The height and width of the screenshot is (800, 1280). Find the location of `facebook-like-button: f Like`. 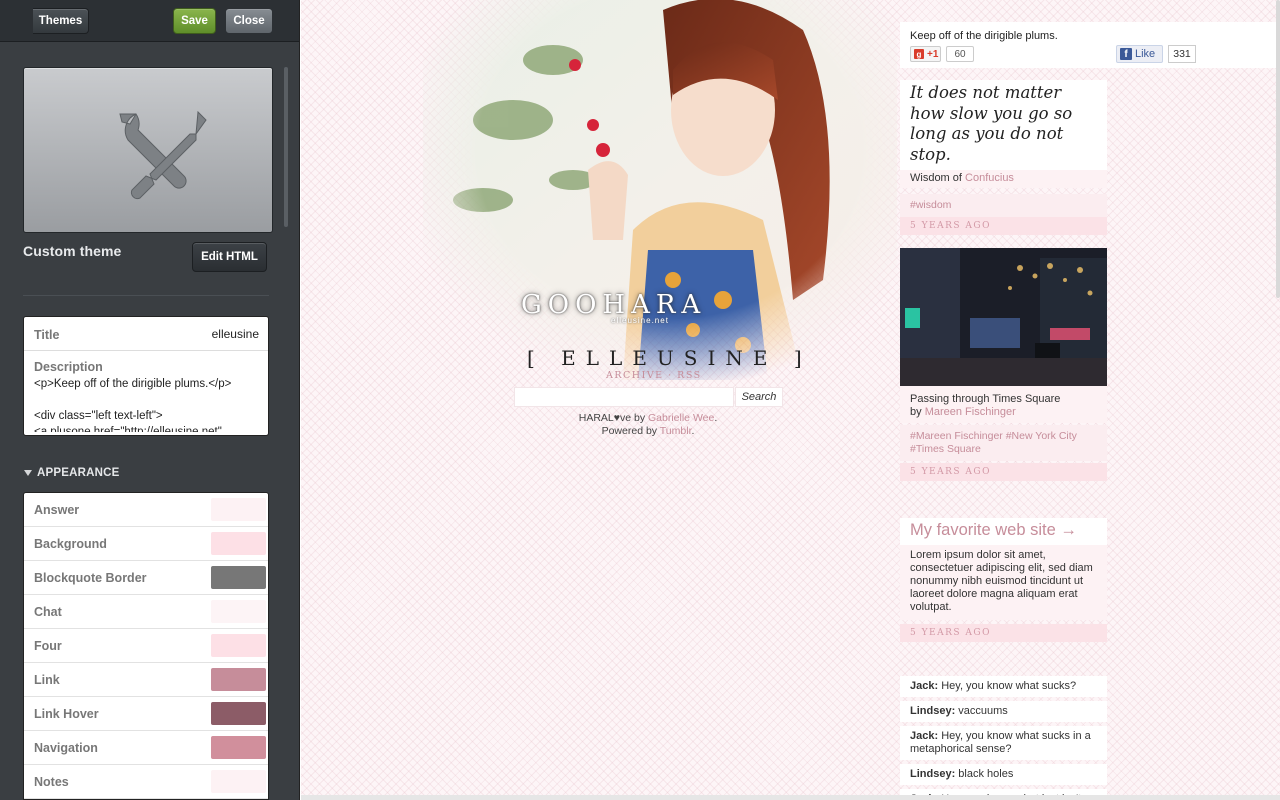

facebook-like-button: f Like is located at coordinates (1139, 54).